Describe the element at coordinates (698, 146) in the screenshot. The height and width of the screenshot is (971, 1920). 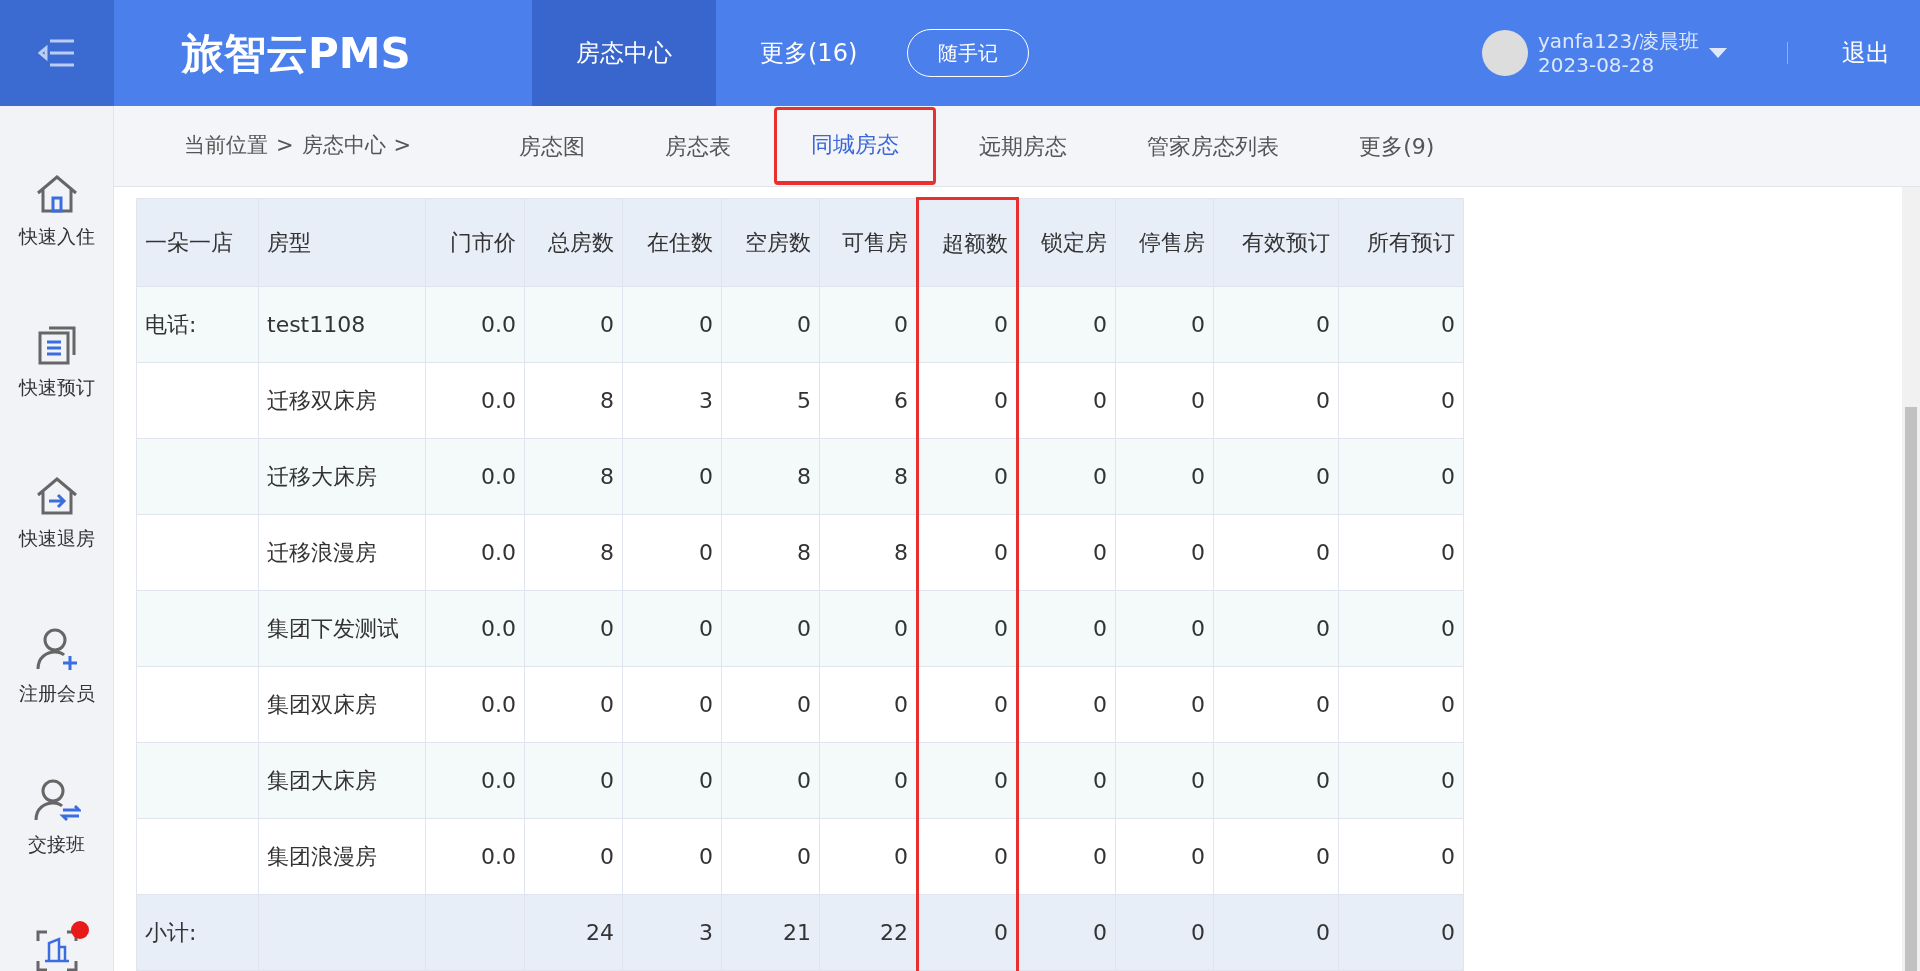
I see `tab: 房态表` at that location.